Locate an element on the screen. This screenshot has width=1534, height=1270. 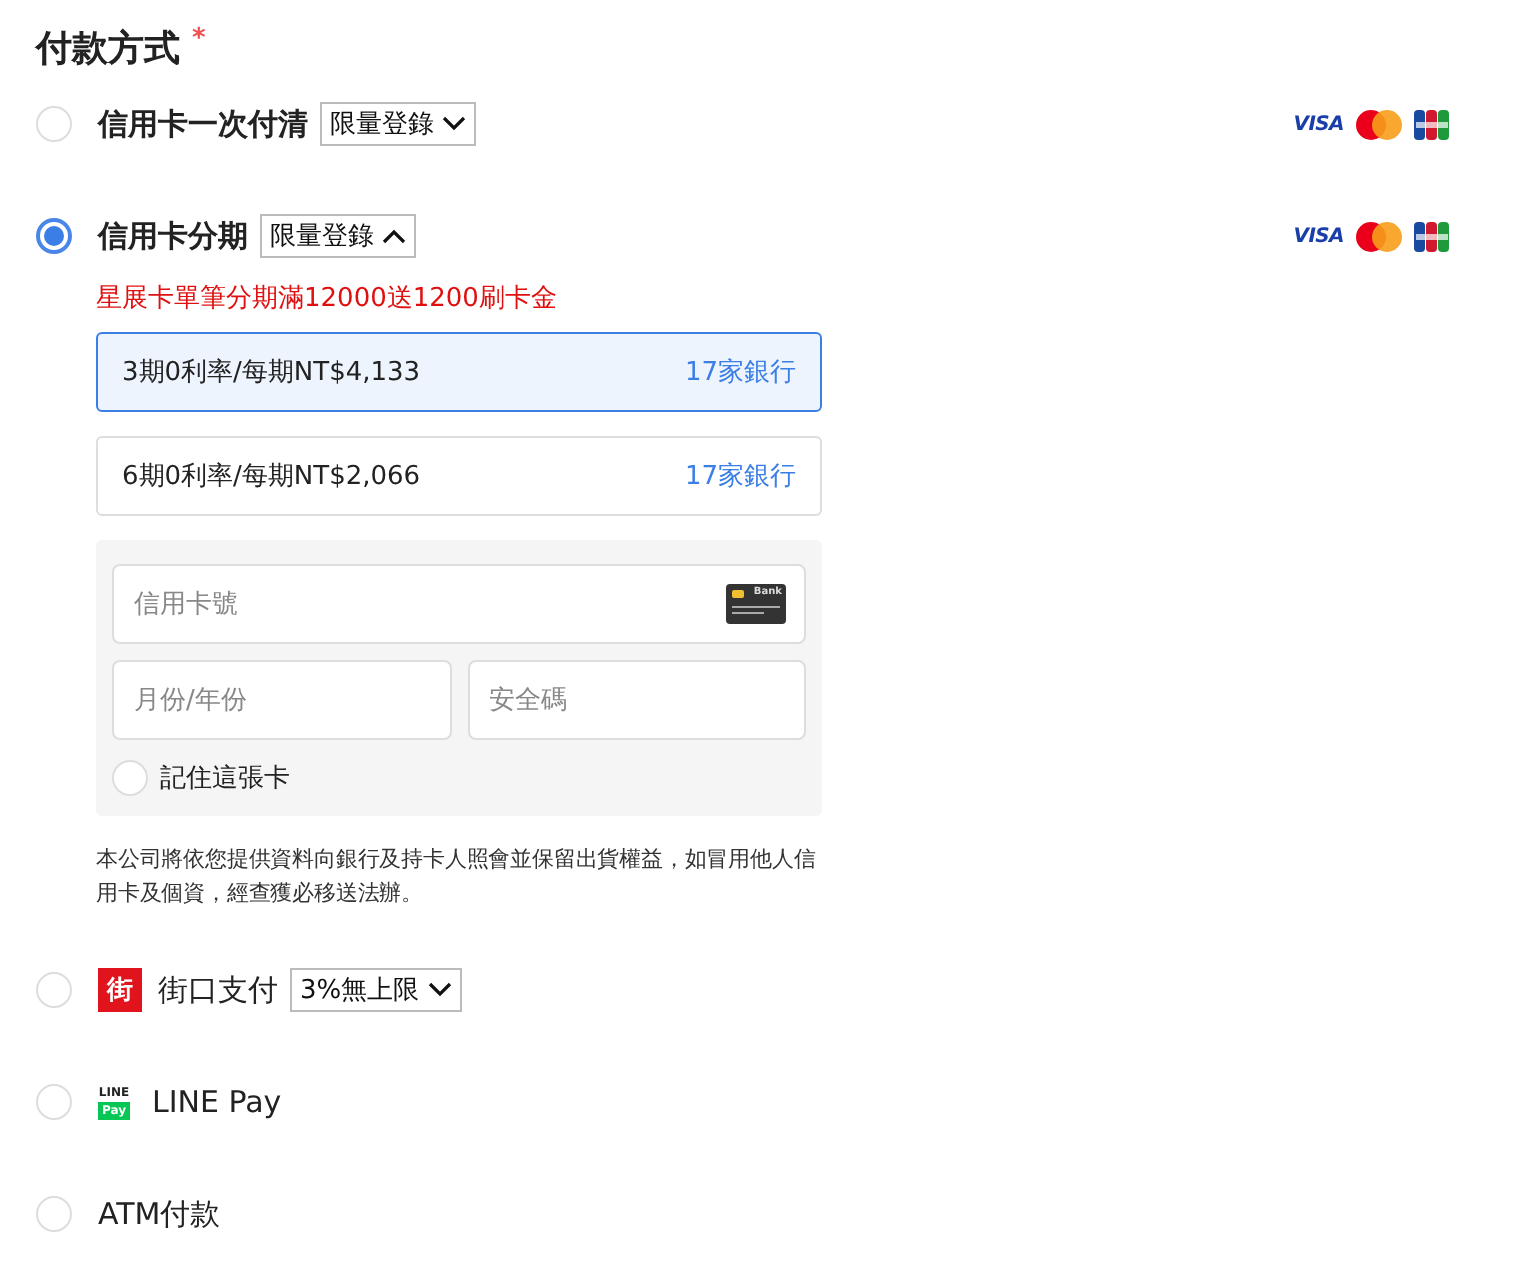
expiry-field: 月份/年份 is located at coordinates (281, 700).